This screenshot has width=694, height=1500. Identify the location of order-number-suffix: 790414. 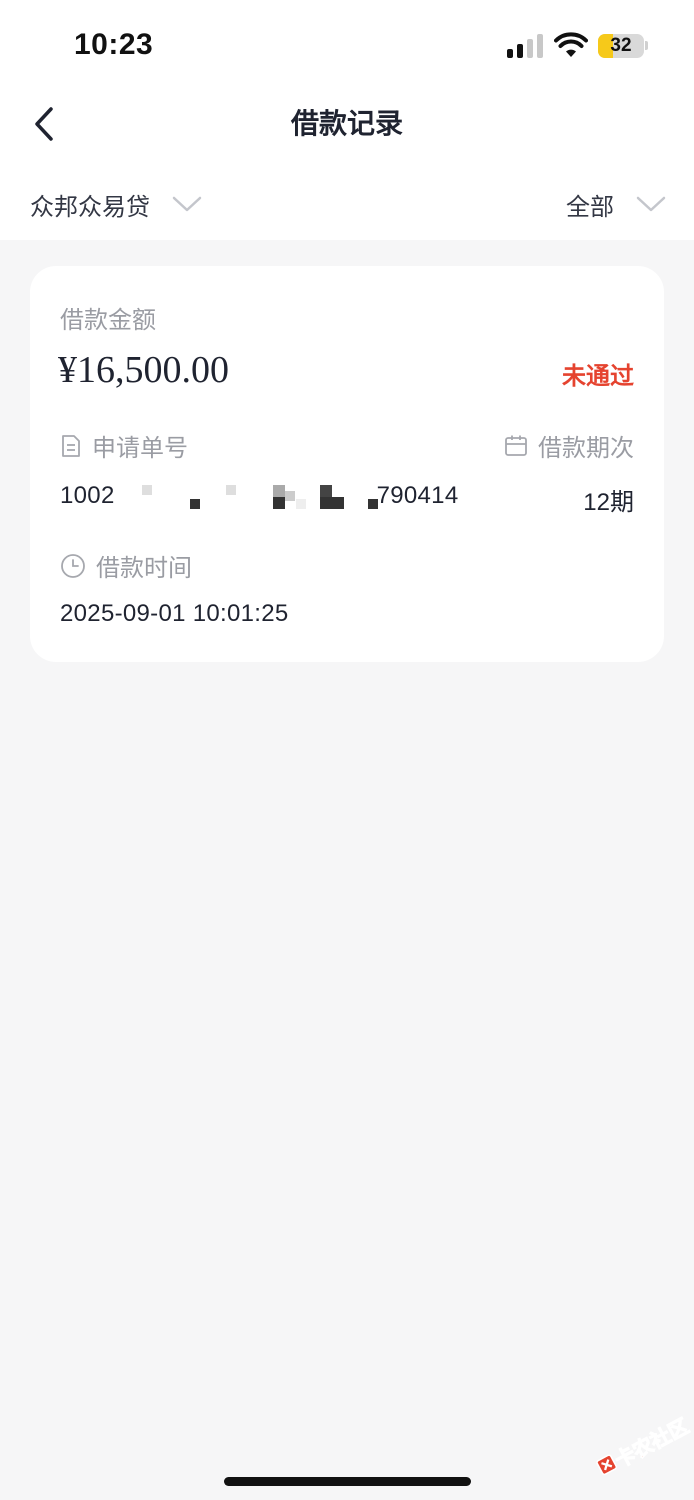
(417, 495).